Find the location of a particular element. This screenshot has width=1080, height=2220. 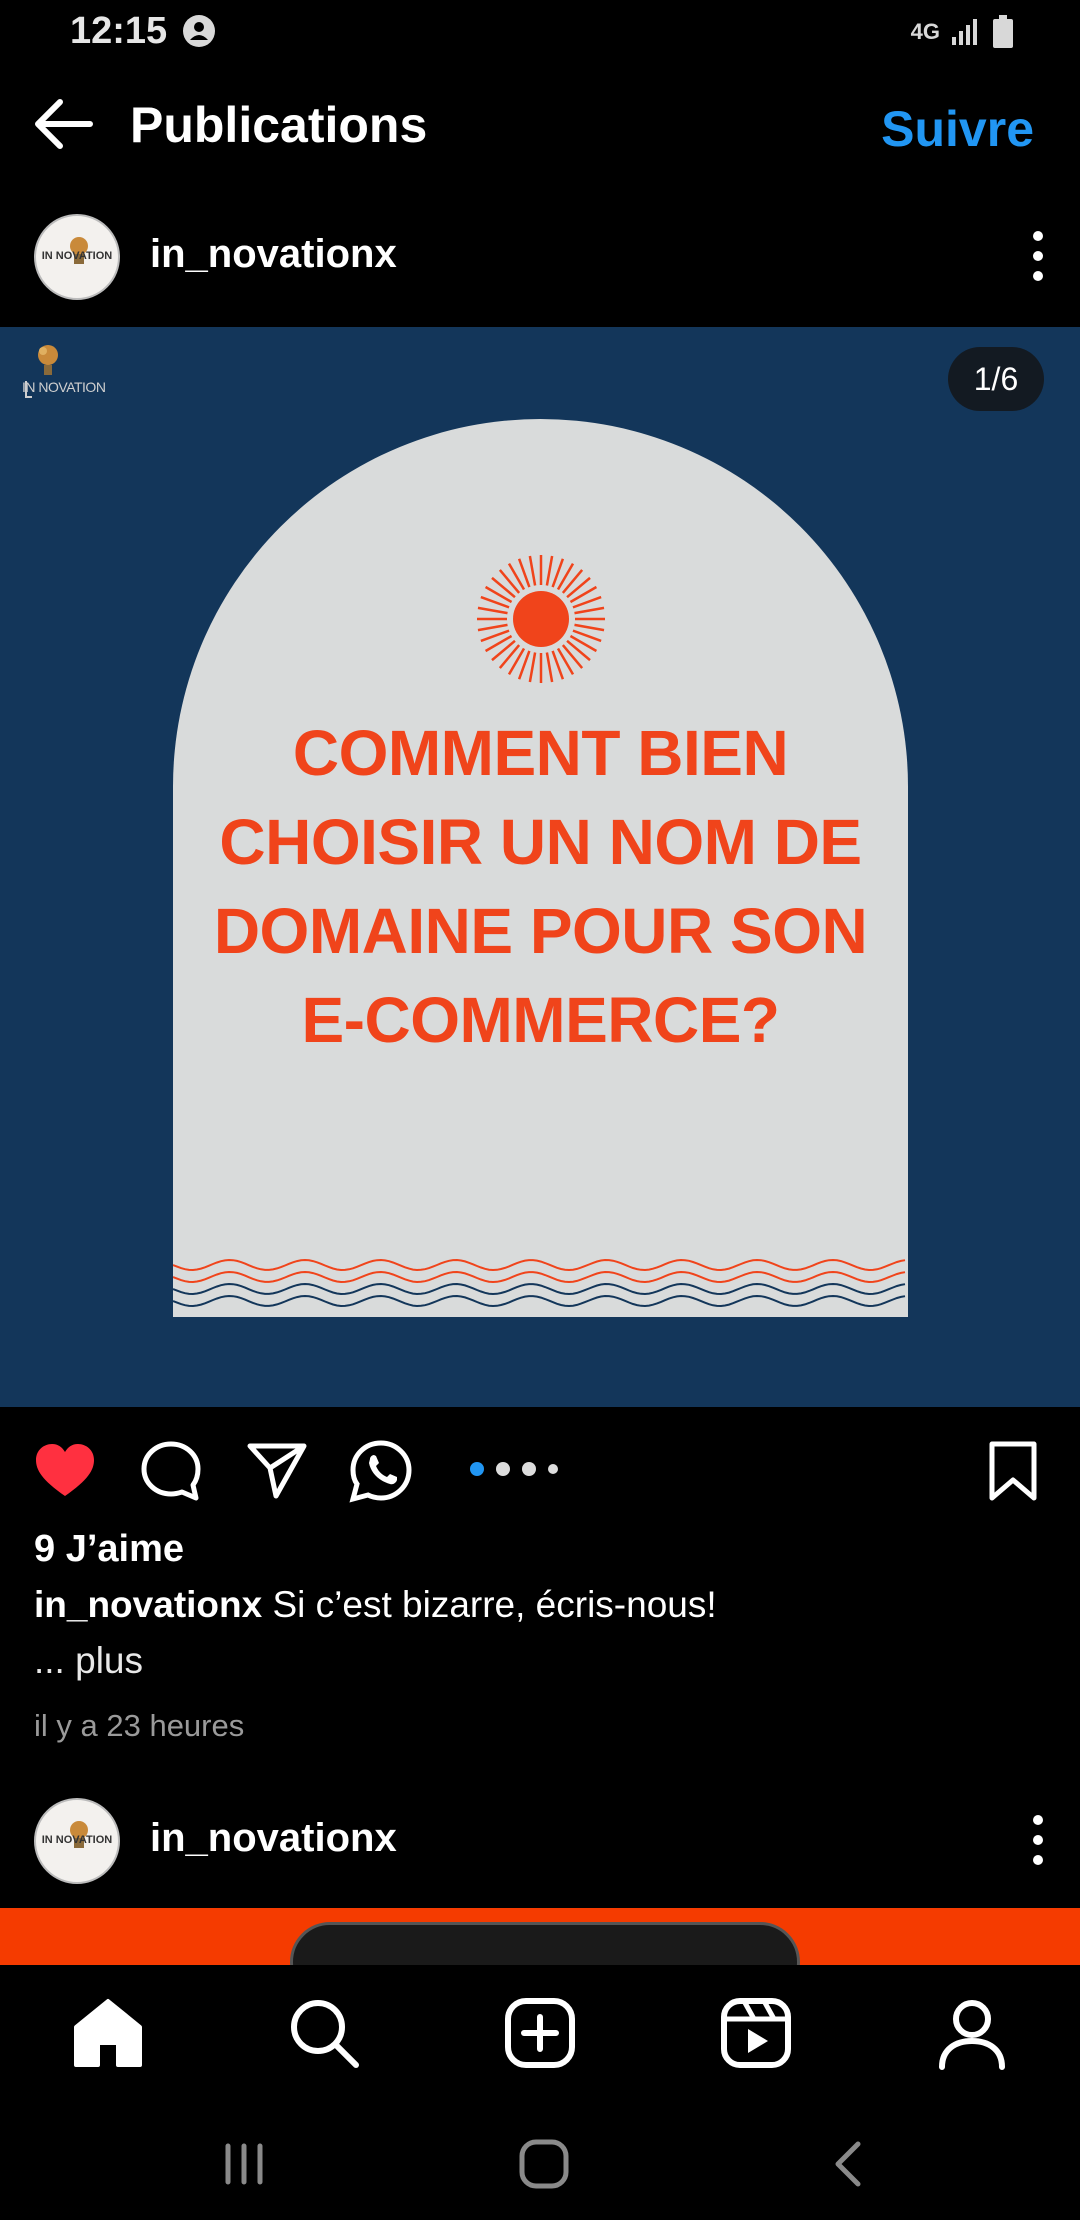

carousel-indicator is located at coordinates (514, 1469).